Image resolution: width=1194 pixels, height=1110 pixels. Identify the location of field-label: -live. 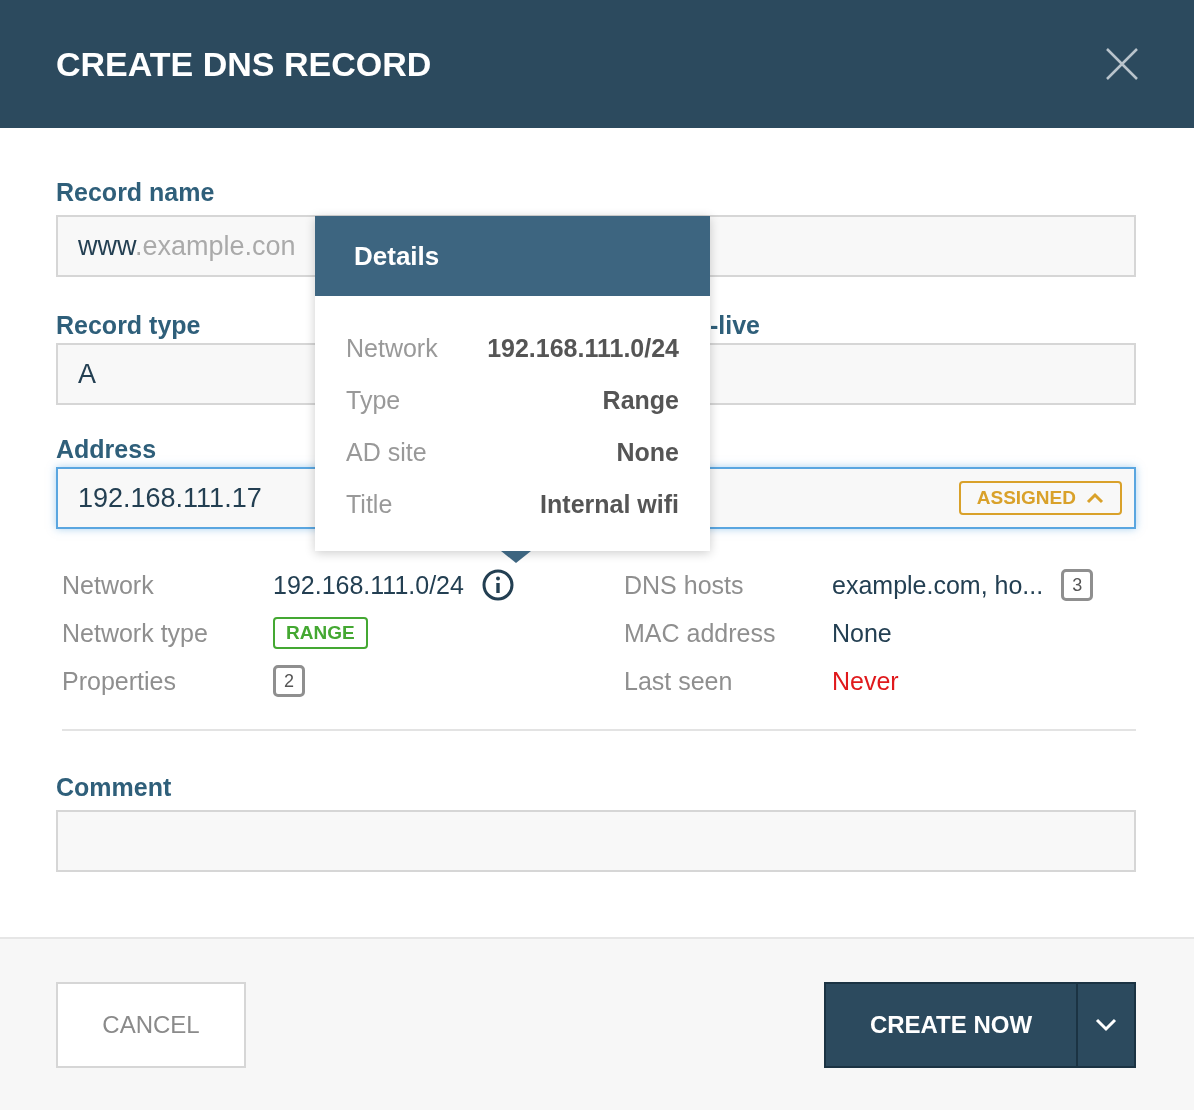
(735, 325).